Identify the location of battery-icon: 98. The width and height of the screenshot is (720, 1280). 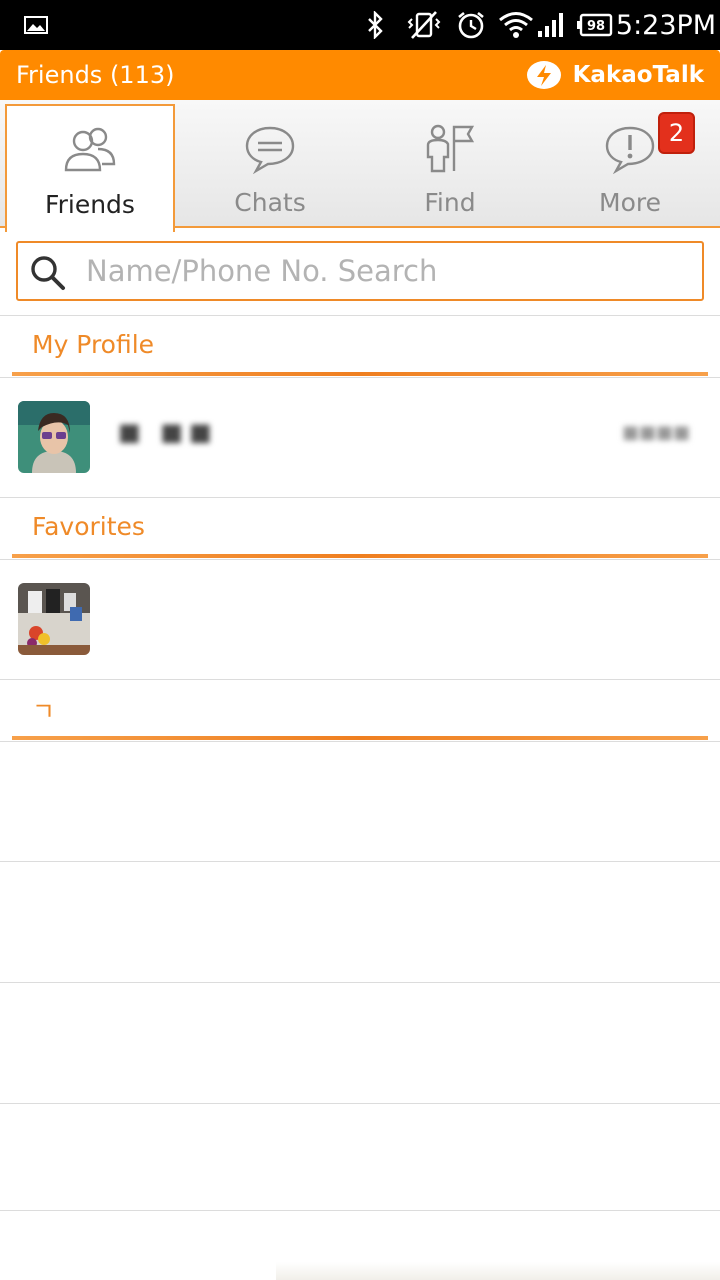
(595, 25).